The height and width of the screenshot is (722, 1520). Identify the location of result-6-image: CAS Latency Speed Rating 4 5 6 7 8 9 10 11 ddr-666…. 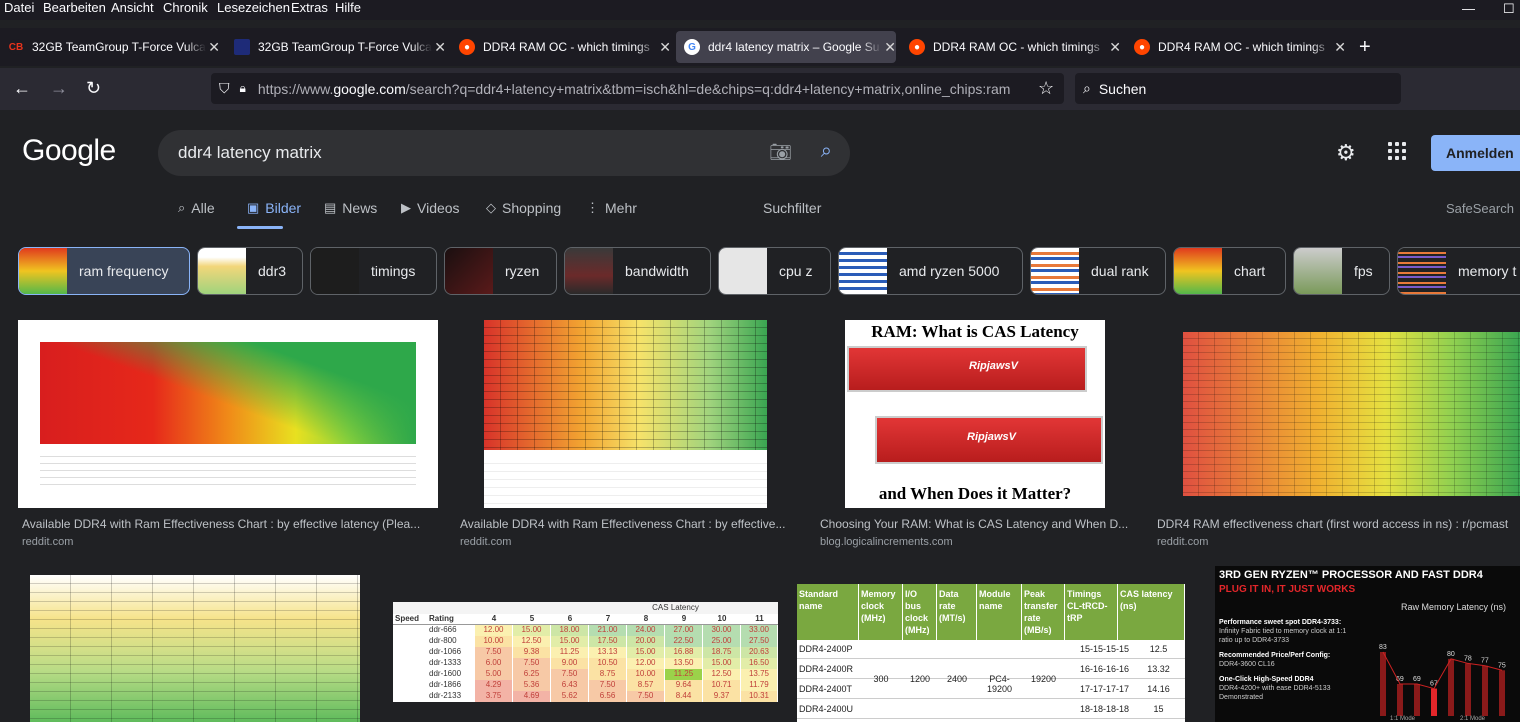
(585, 652).